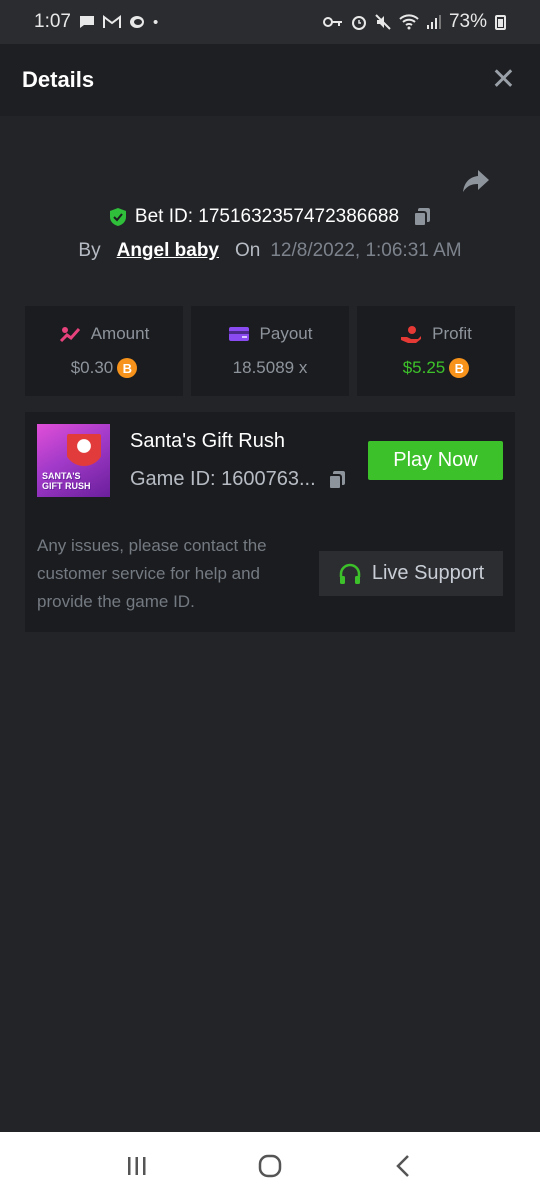  Describe the element at coordinates (136, 22) in the screenshot. I see `chat-icon` at that location.